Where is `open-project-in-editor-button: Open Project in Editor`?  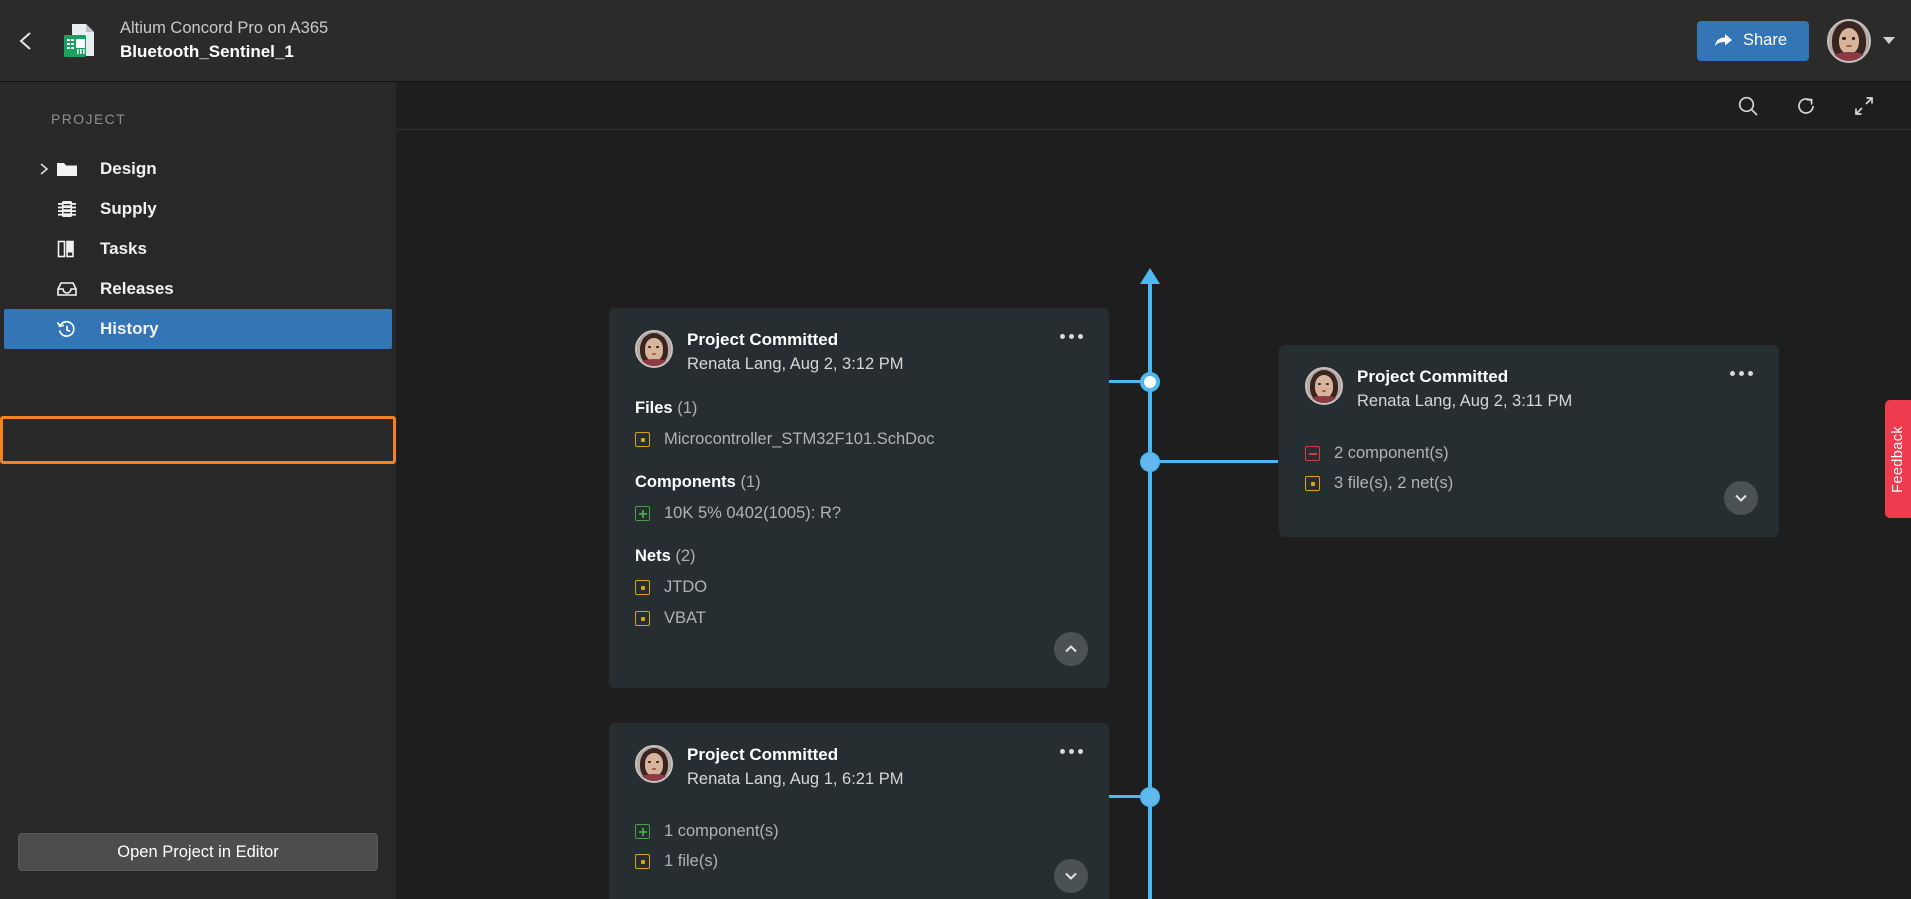 open-project-in-editor-button: Open Project in Editor is located at coordinates (198, 852).